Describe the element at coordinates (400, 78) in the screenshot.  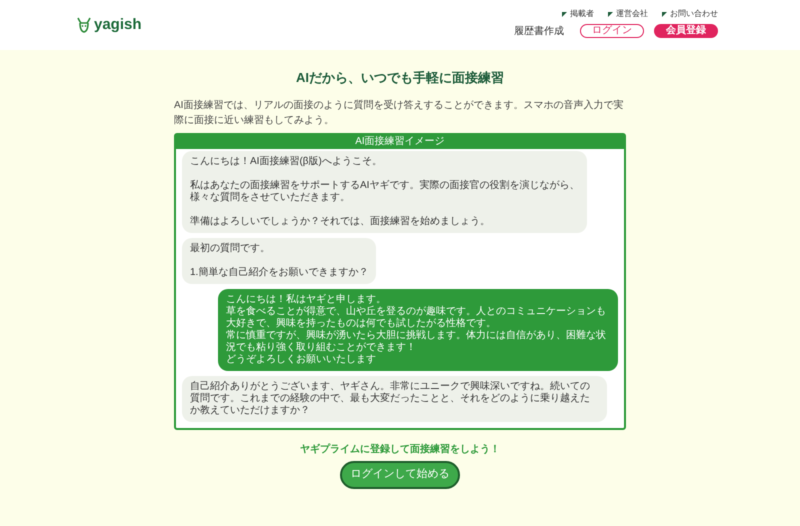
I see `section-title: AIだから、いつでも手軽に面接練習` at that location.